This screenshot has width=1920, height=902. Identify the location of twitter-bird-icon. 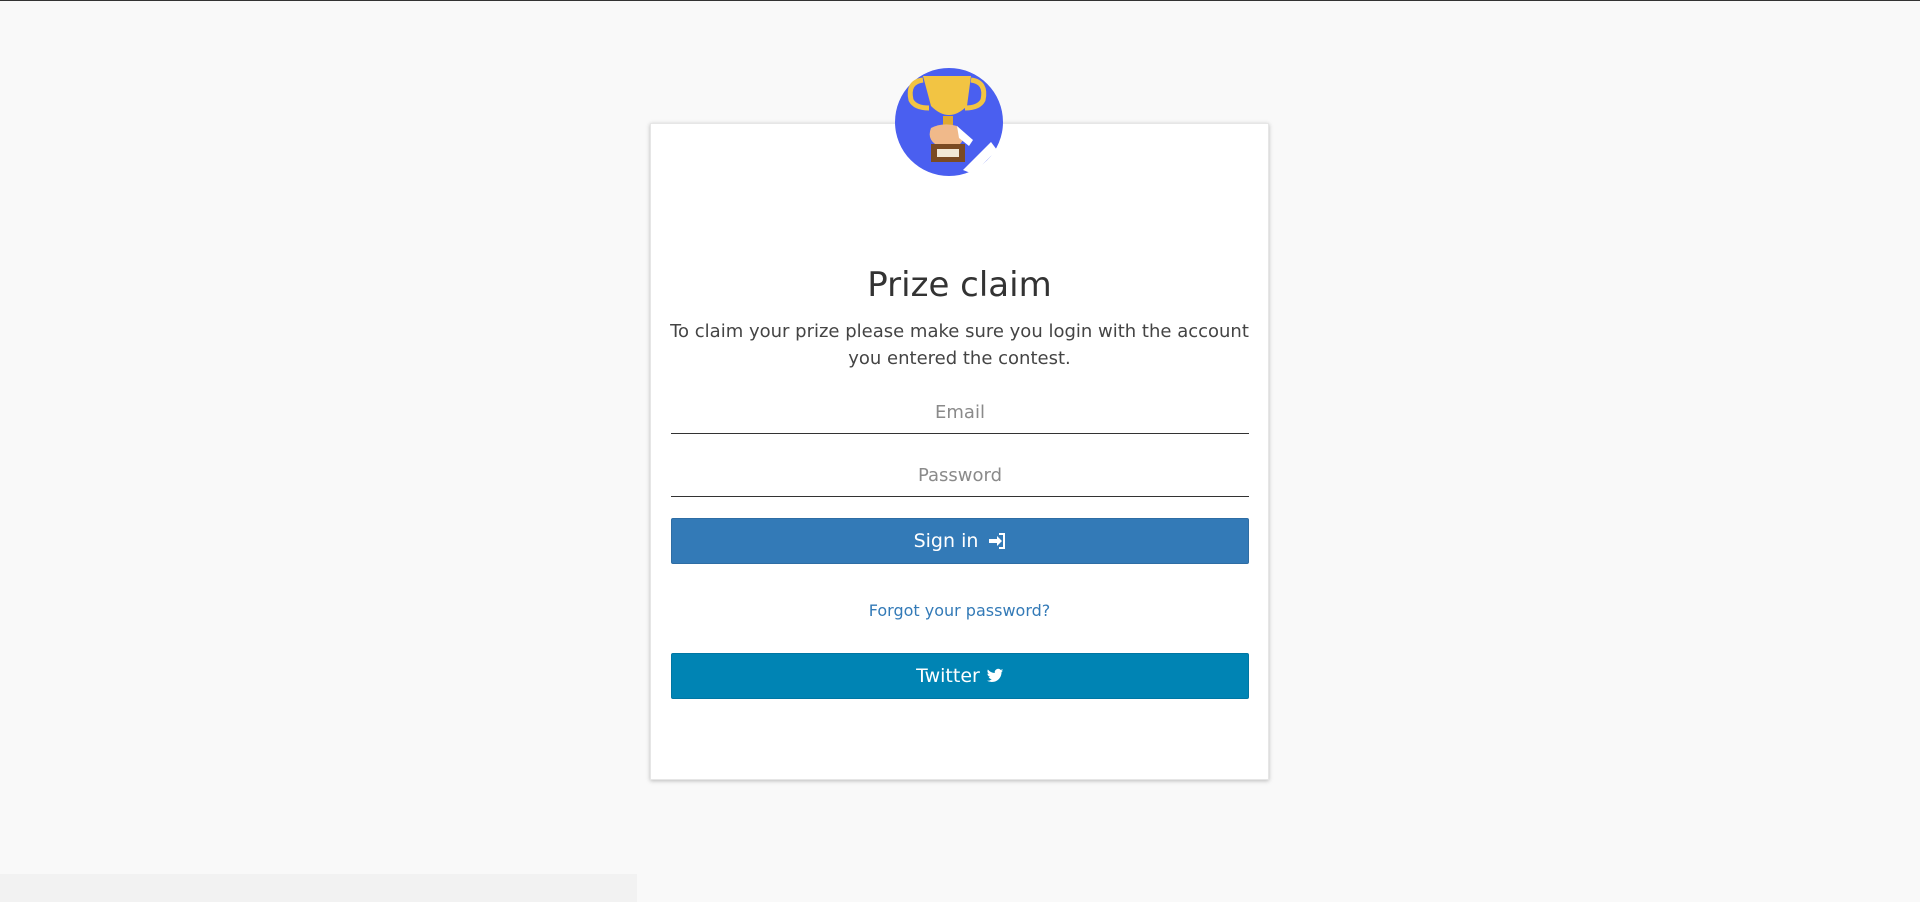
(995, 675).